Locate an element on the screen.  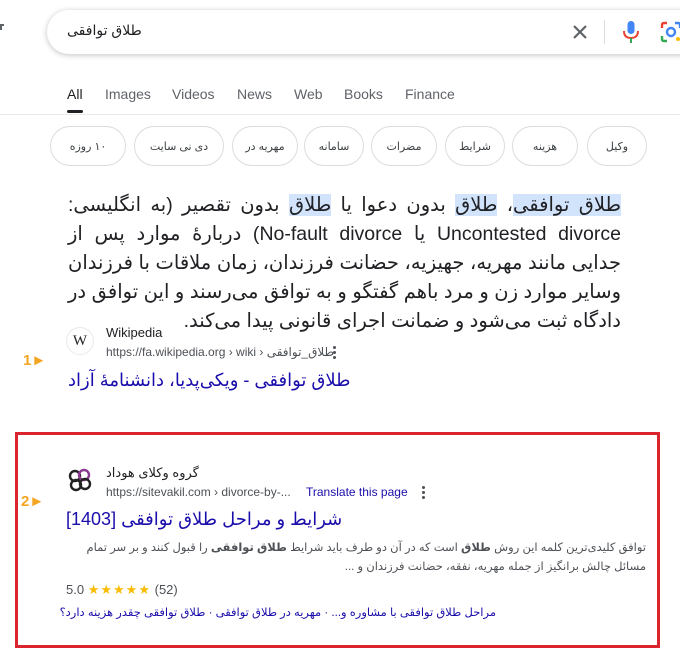
chip: مضرات is located at coordinates (404, 146).